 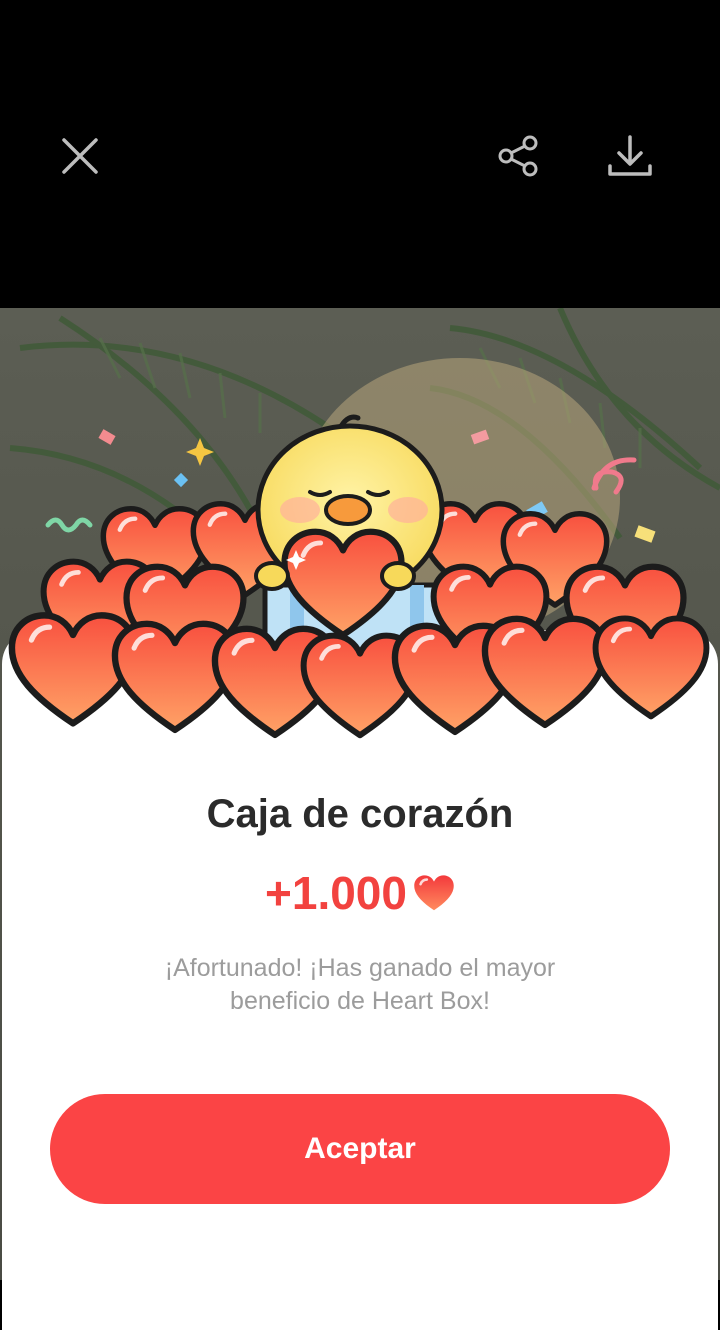 What do you see at coordinates (434, 893) in the screenshot?
I see `heart-icon` at bounding box center [434, 893].